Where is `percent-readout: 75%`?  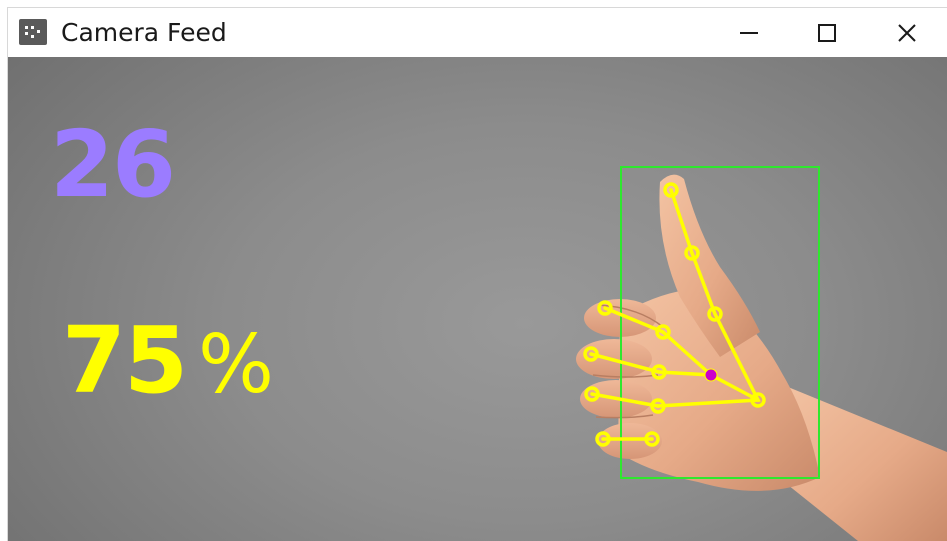
percent-readout: 75% is located at coordinates (168, 363).